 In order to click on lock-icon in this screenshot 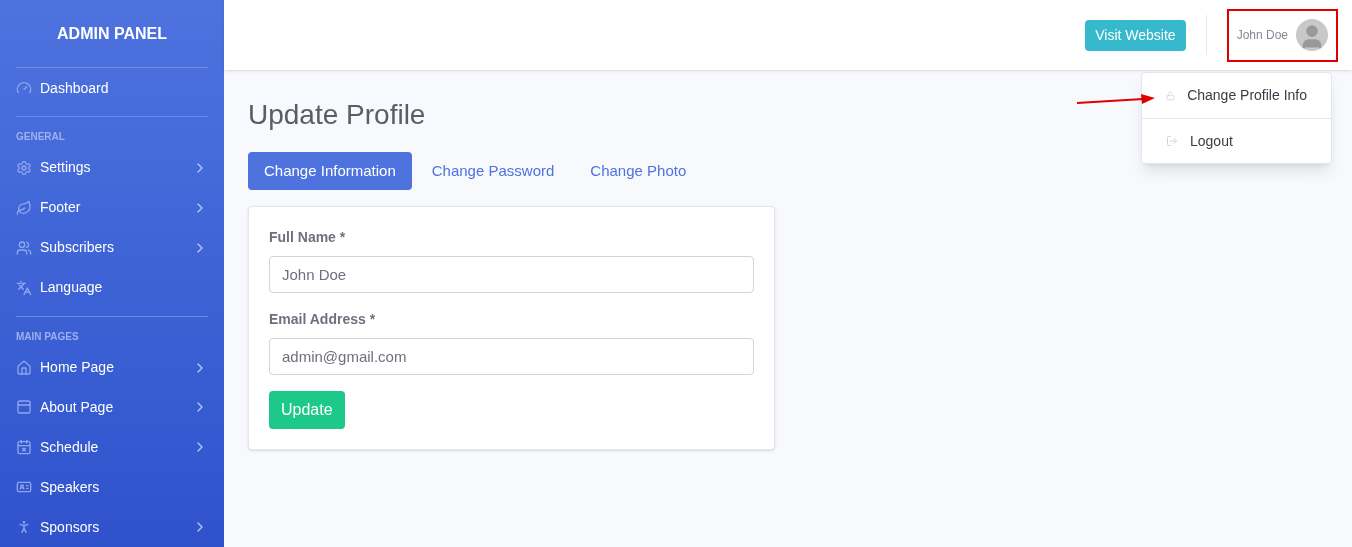, I will do `click(1171, 95)`.